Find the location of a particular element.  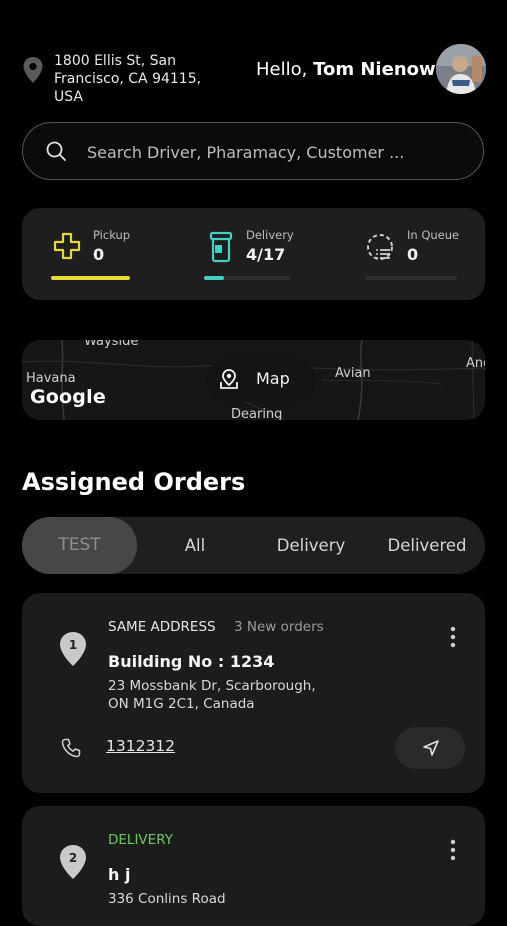

phone-icon is located at coordinates (71, 748).